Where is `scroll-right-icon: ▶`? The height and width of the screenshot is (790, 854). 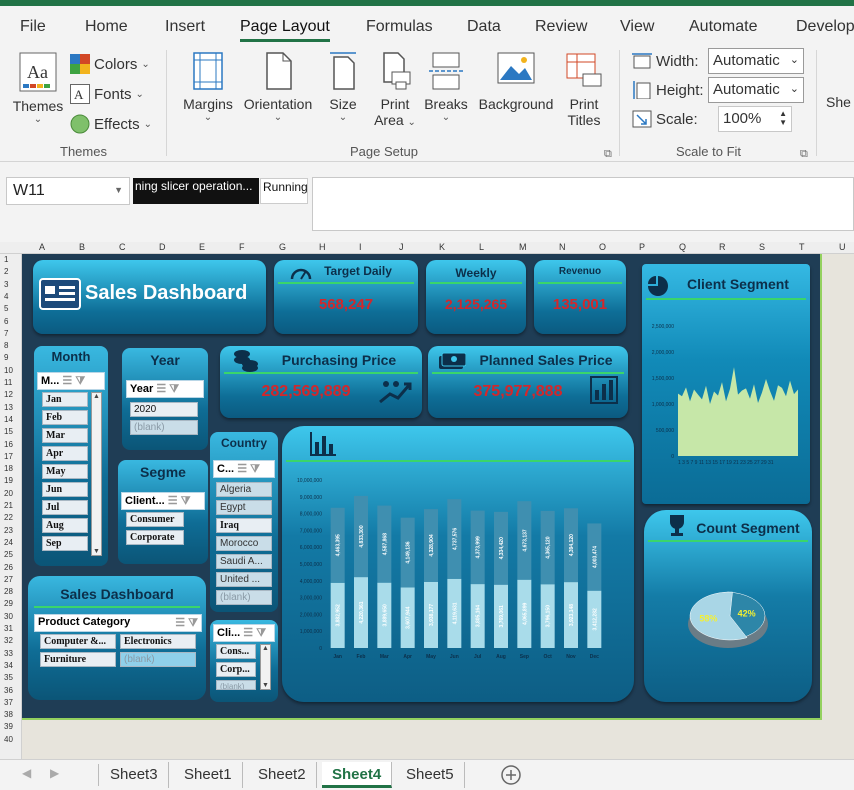 scroll-right-icon: ▶ is located at coordinates (54, 773).